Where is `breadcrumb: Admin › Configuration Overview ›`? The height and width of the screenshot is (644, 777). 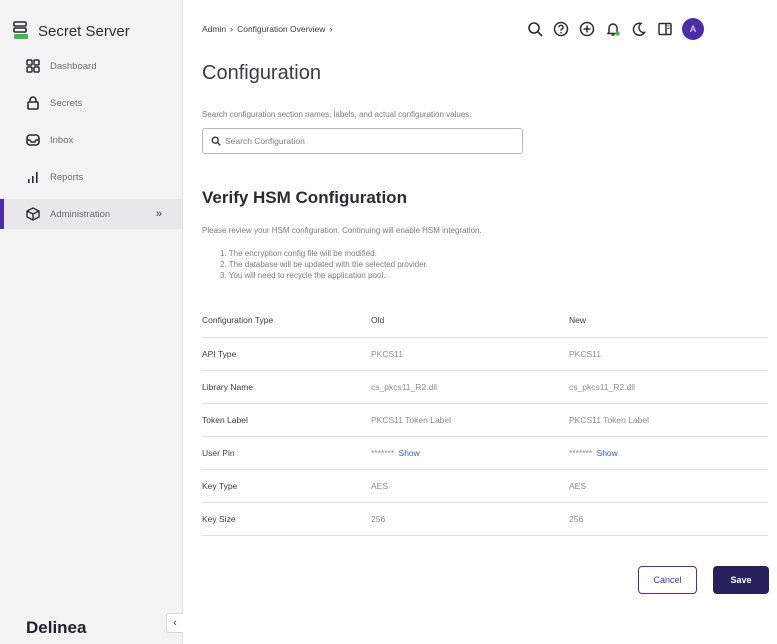 breadcrumb: Admin › Configuration Overview › is located at coordinates (267, 29).